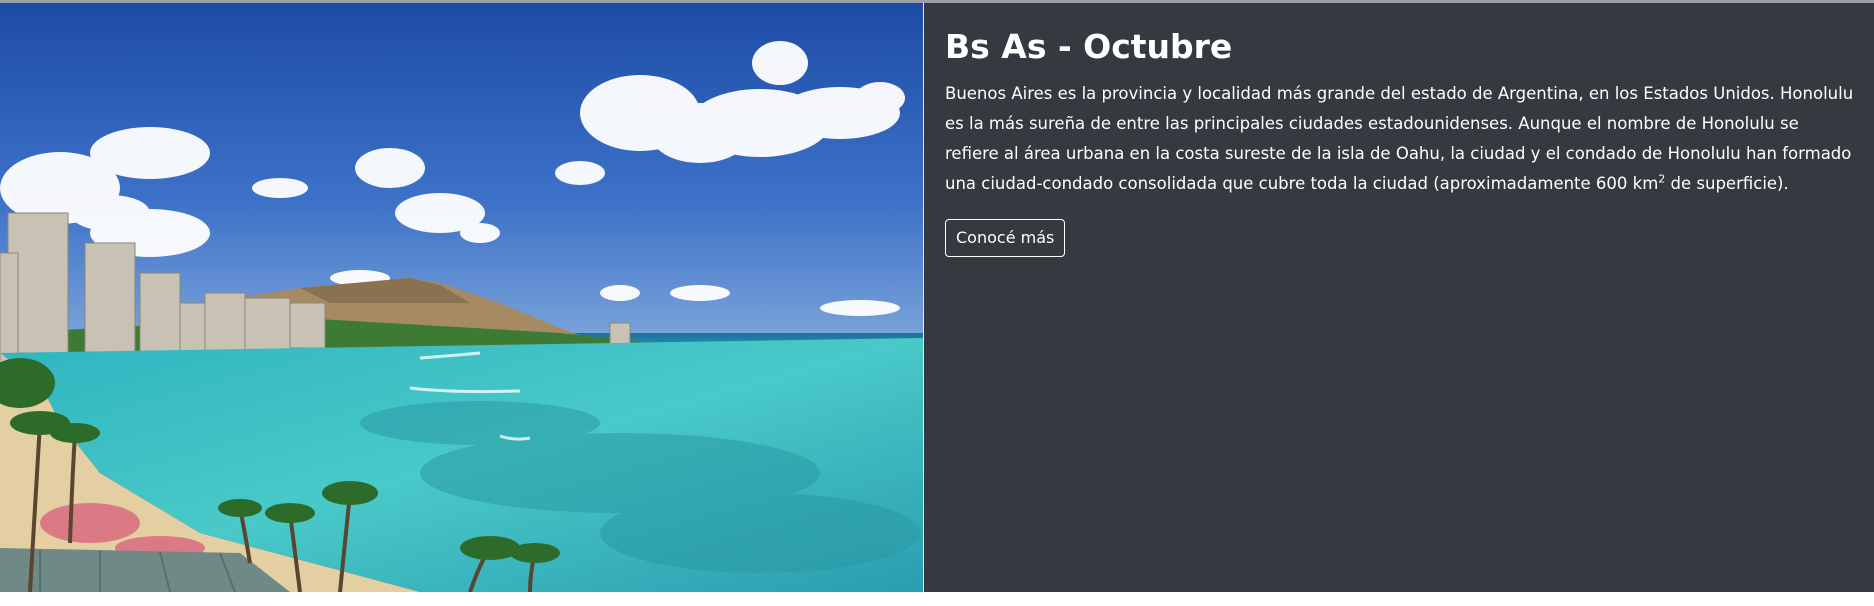 The image size is (1874, 606). I want to click on learn-more-button: Conocé más, so click(1005, 238).